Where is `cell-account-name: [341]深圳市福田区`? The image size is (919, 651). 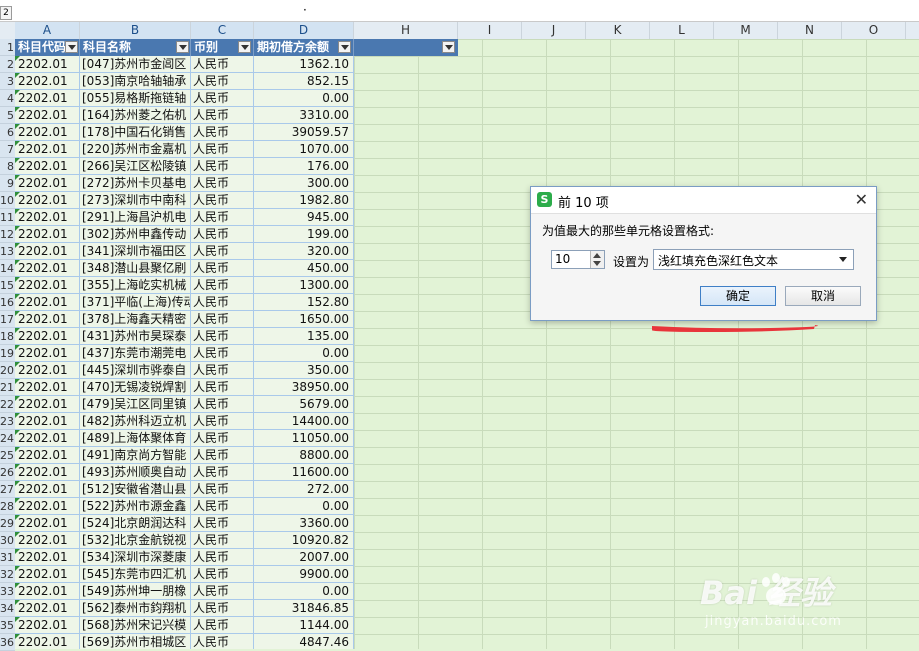
cell-account-name: [341]深圳市福田区 is located at coordinates (135, 251).